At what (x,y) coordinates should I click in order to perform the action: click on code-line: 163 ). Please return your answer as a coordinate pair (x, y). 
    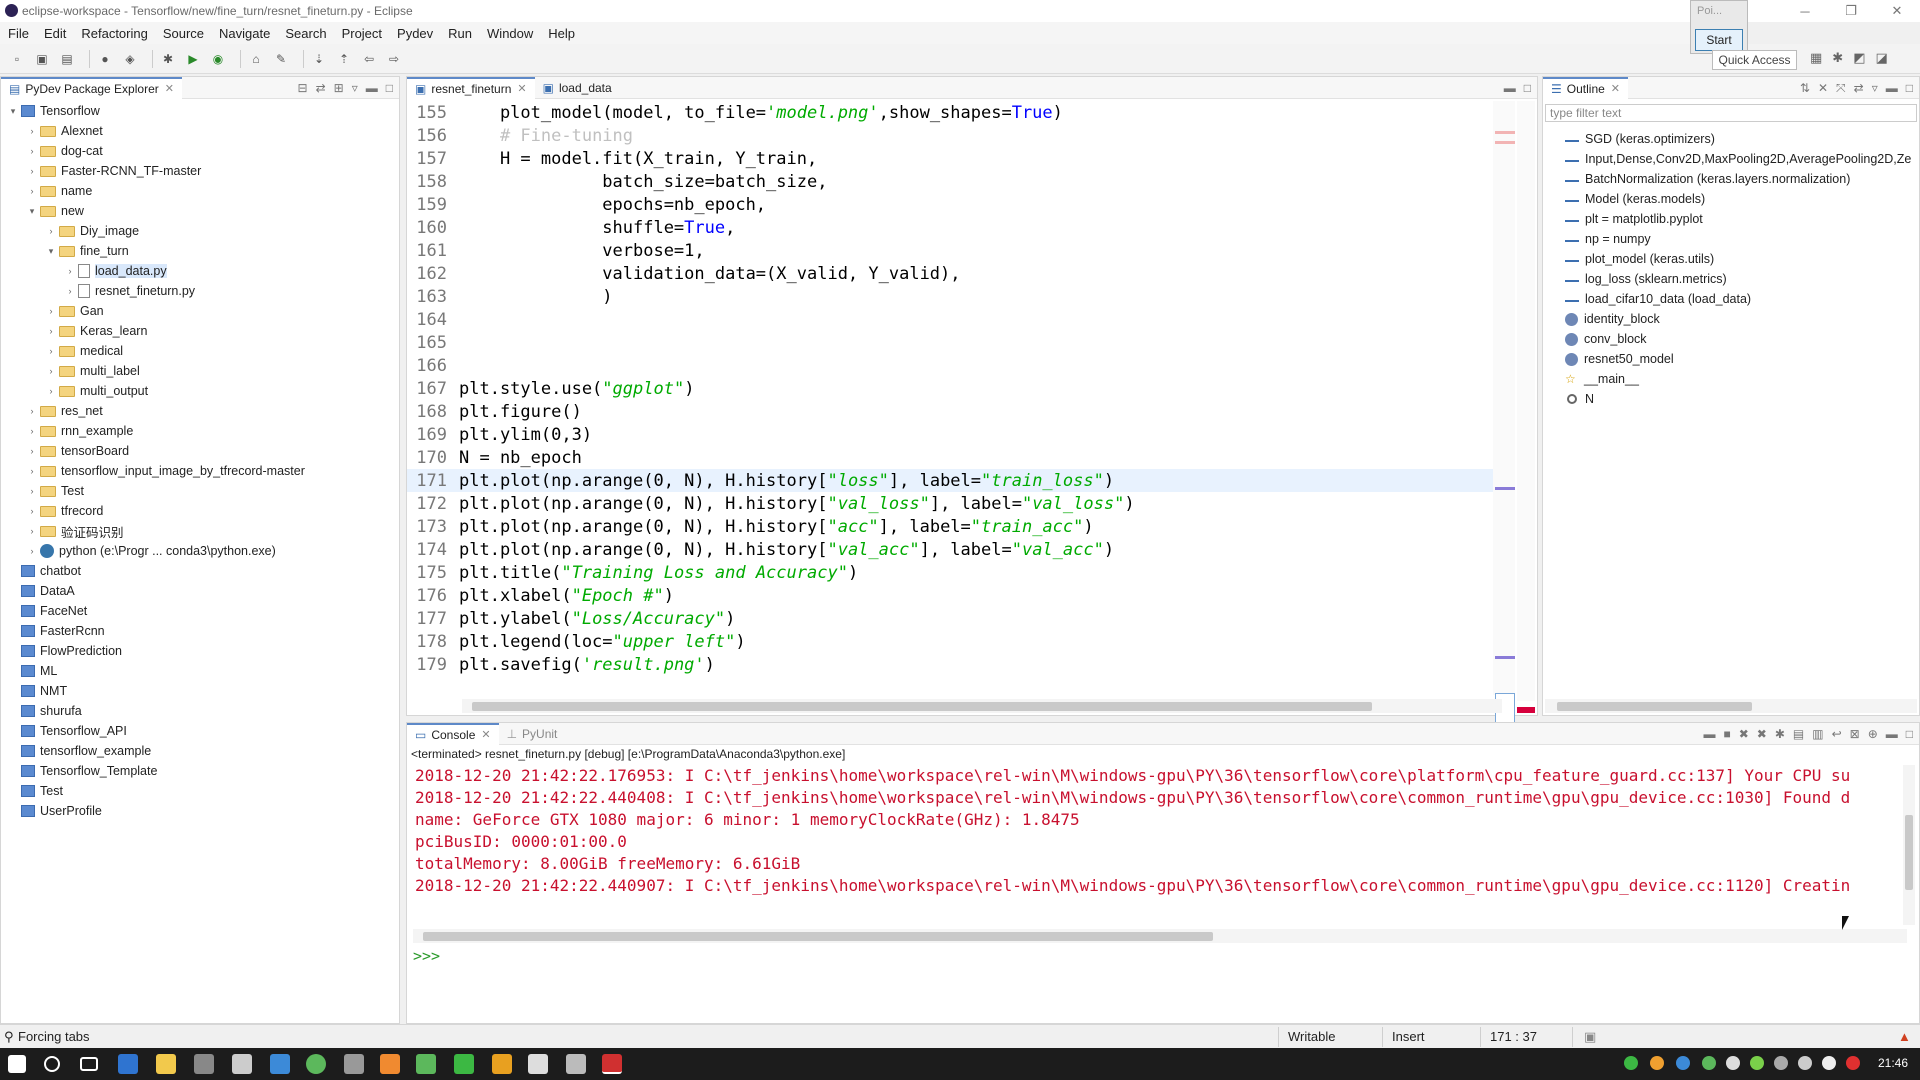
    Looking at the image, I should click on (952, 296).